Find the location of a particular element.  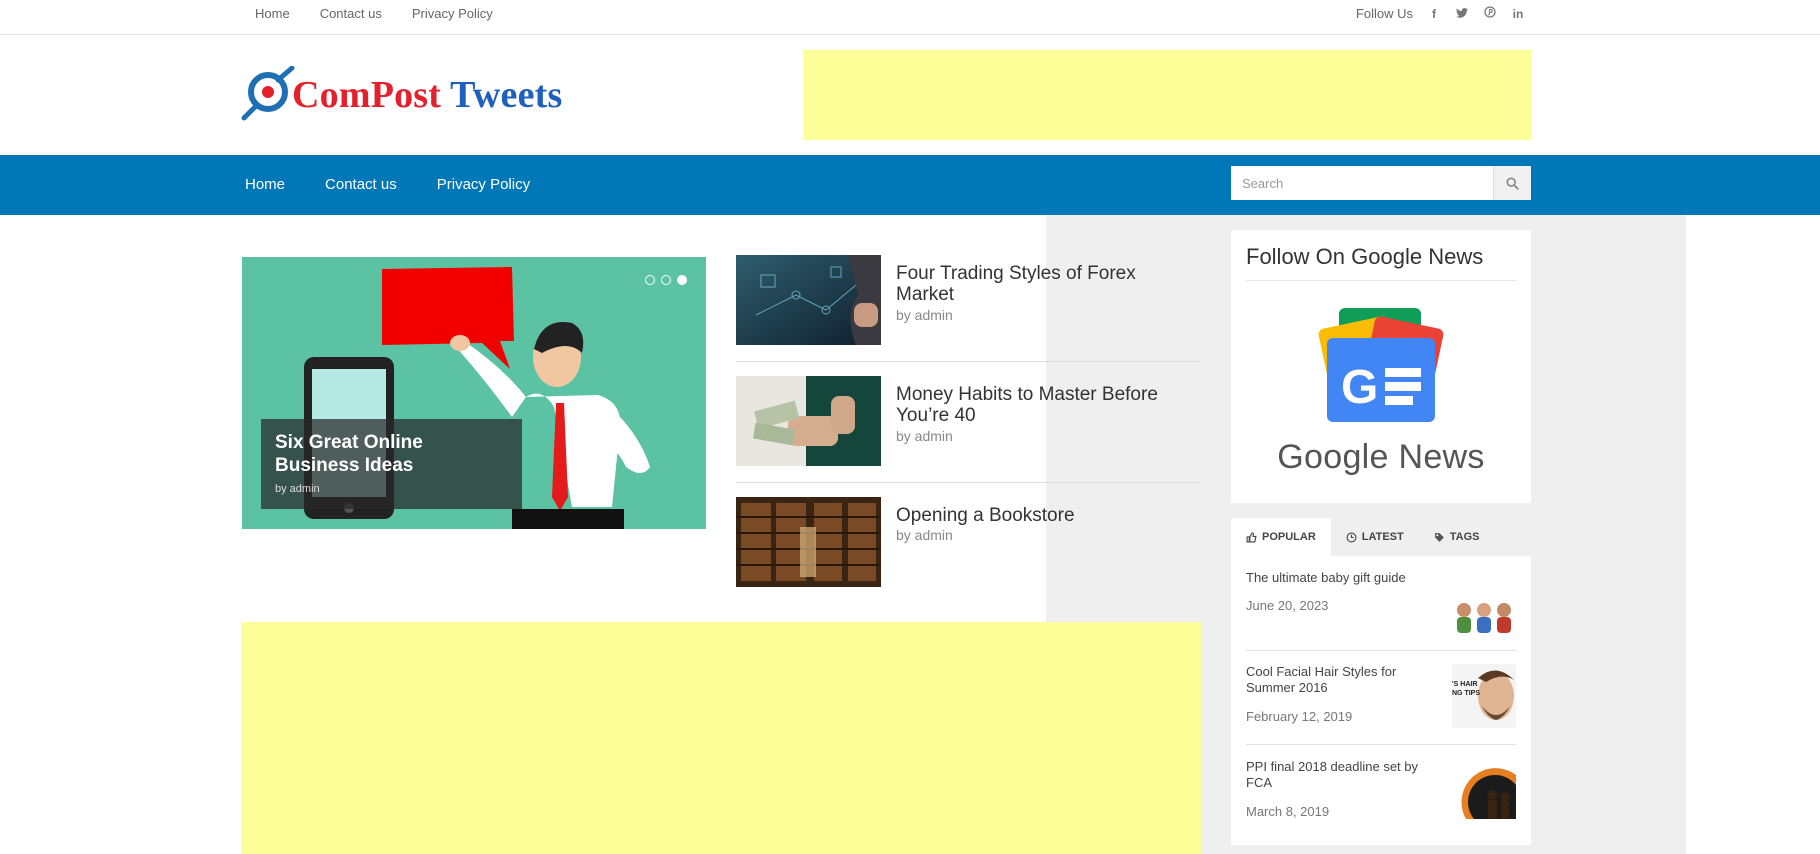

main-nav-contact: Contact us is located at coordinates (361, 184).